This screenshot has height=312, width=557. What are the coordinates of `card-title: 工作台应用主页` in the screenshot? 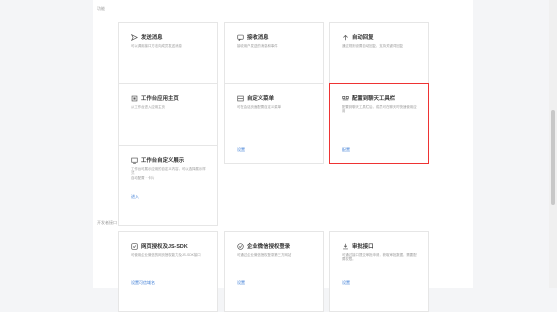 It's located at (160, 99).